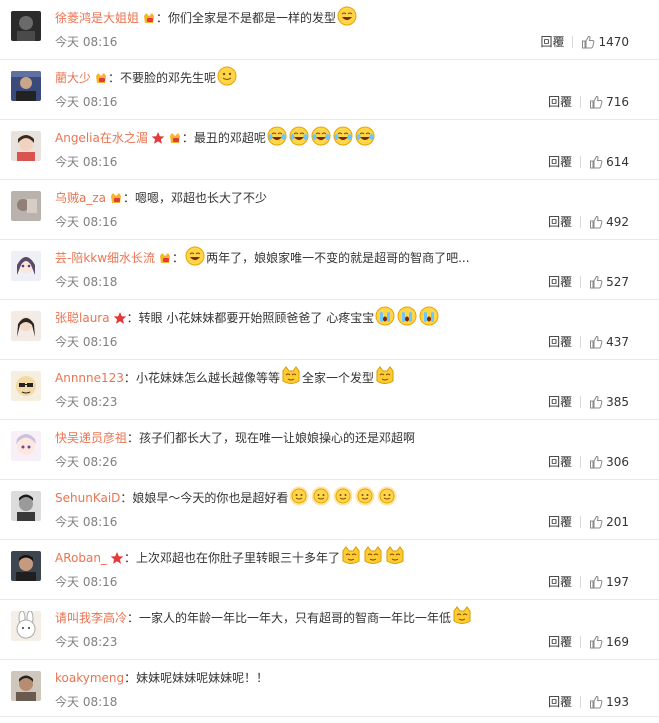 The image size is (659, 723). What do you see at coordinates (353, 678) in the screenshot?
I see `comment-line: koakymeng：妹妹呢妹妹呢妹妹呢！！` at bounding box center [353, 678].